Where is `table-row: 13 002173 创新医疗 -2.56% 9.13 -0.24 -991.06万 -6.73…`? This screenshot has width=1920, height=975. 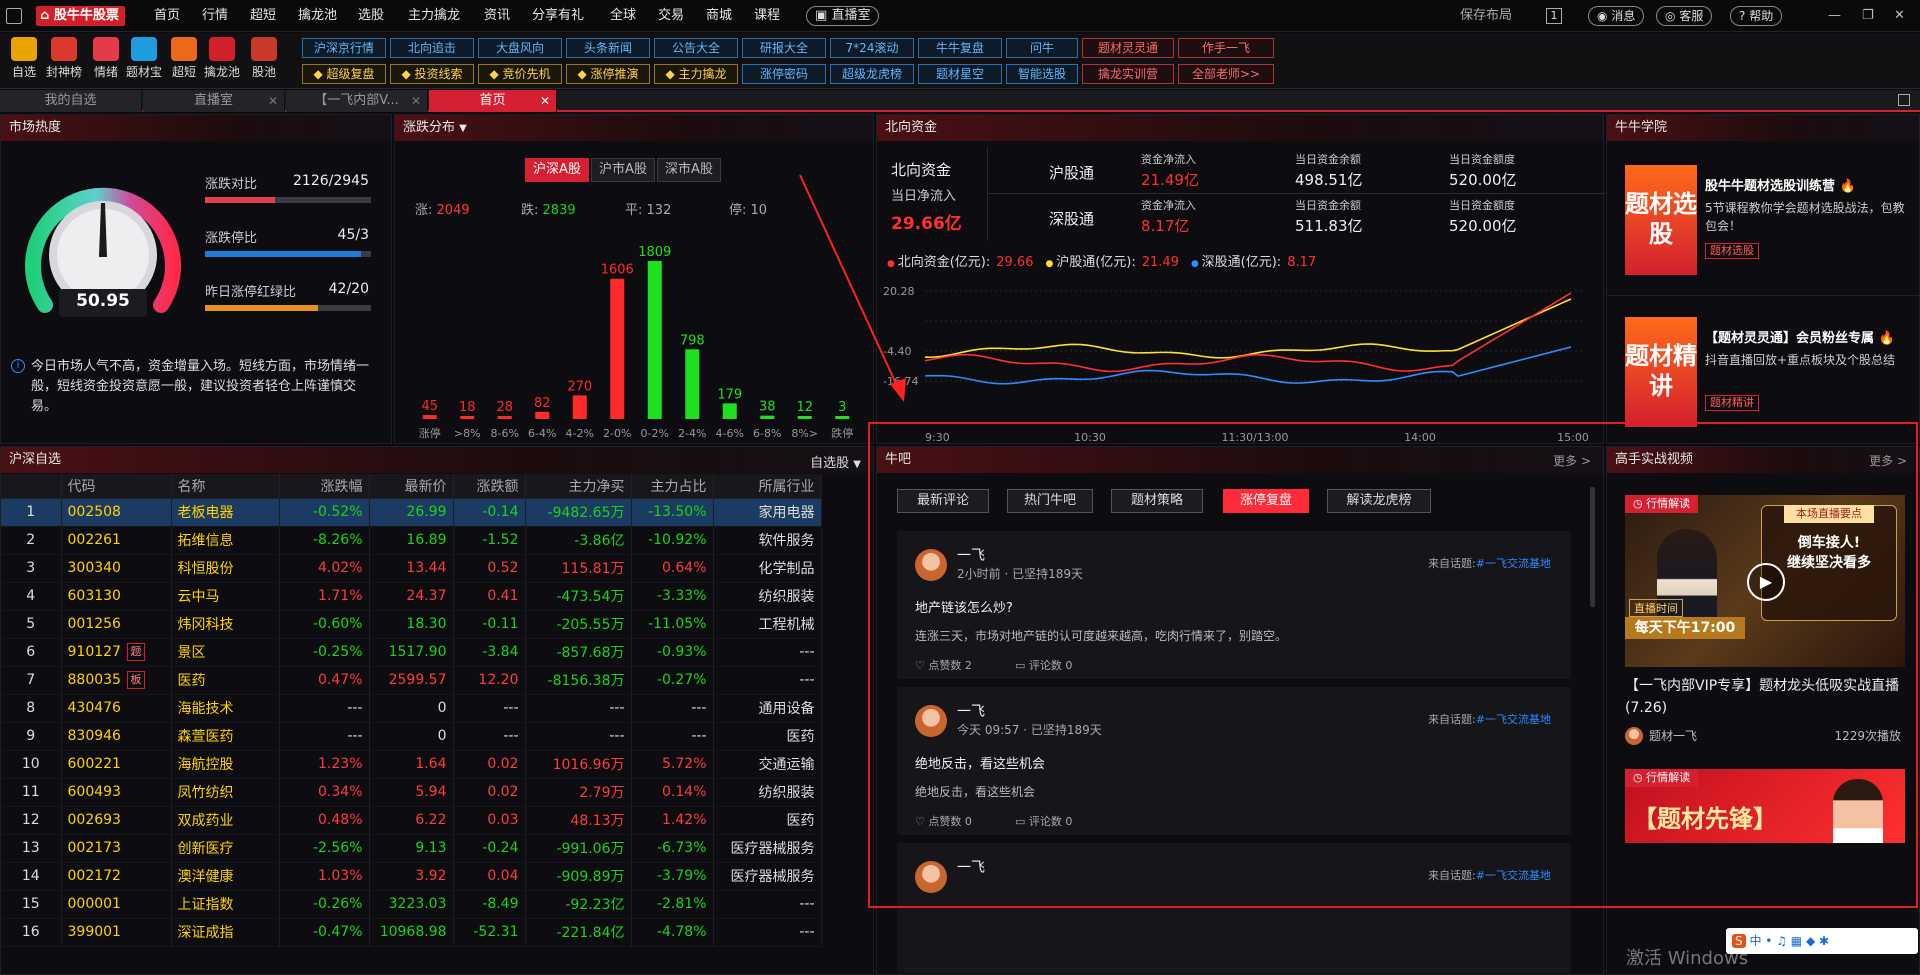 table-row: 13 002173 创新医疗 -2.56% 9.13 -0.24 -991.06万 -6.73… is located at coordinates (411, 848).